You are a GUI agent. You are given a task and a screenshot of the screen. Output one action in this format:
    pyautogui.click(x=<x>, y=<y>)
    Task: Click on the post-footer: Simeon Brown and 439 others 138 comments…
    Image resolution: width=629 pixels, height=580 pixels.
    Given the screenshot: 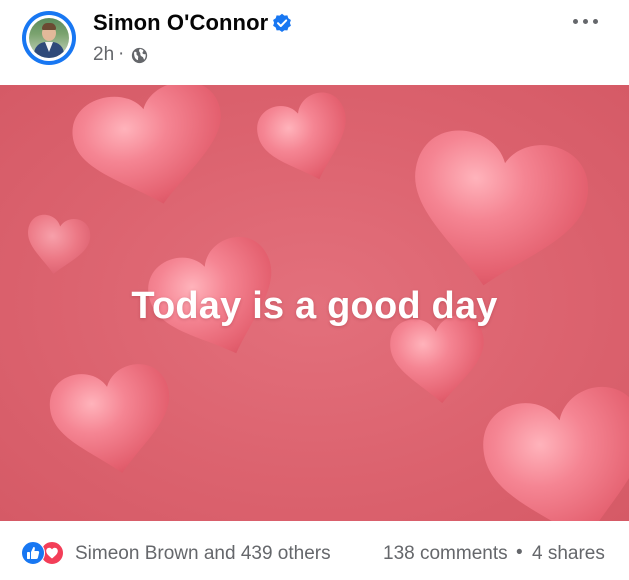 What is the action you would take?
    pyautogui.click(x=314, y=550)
    